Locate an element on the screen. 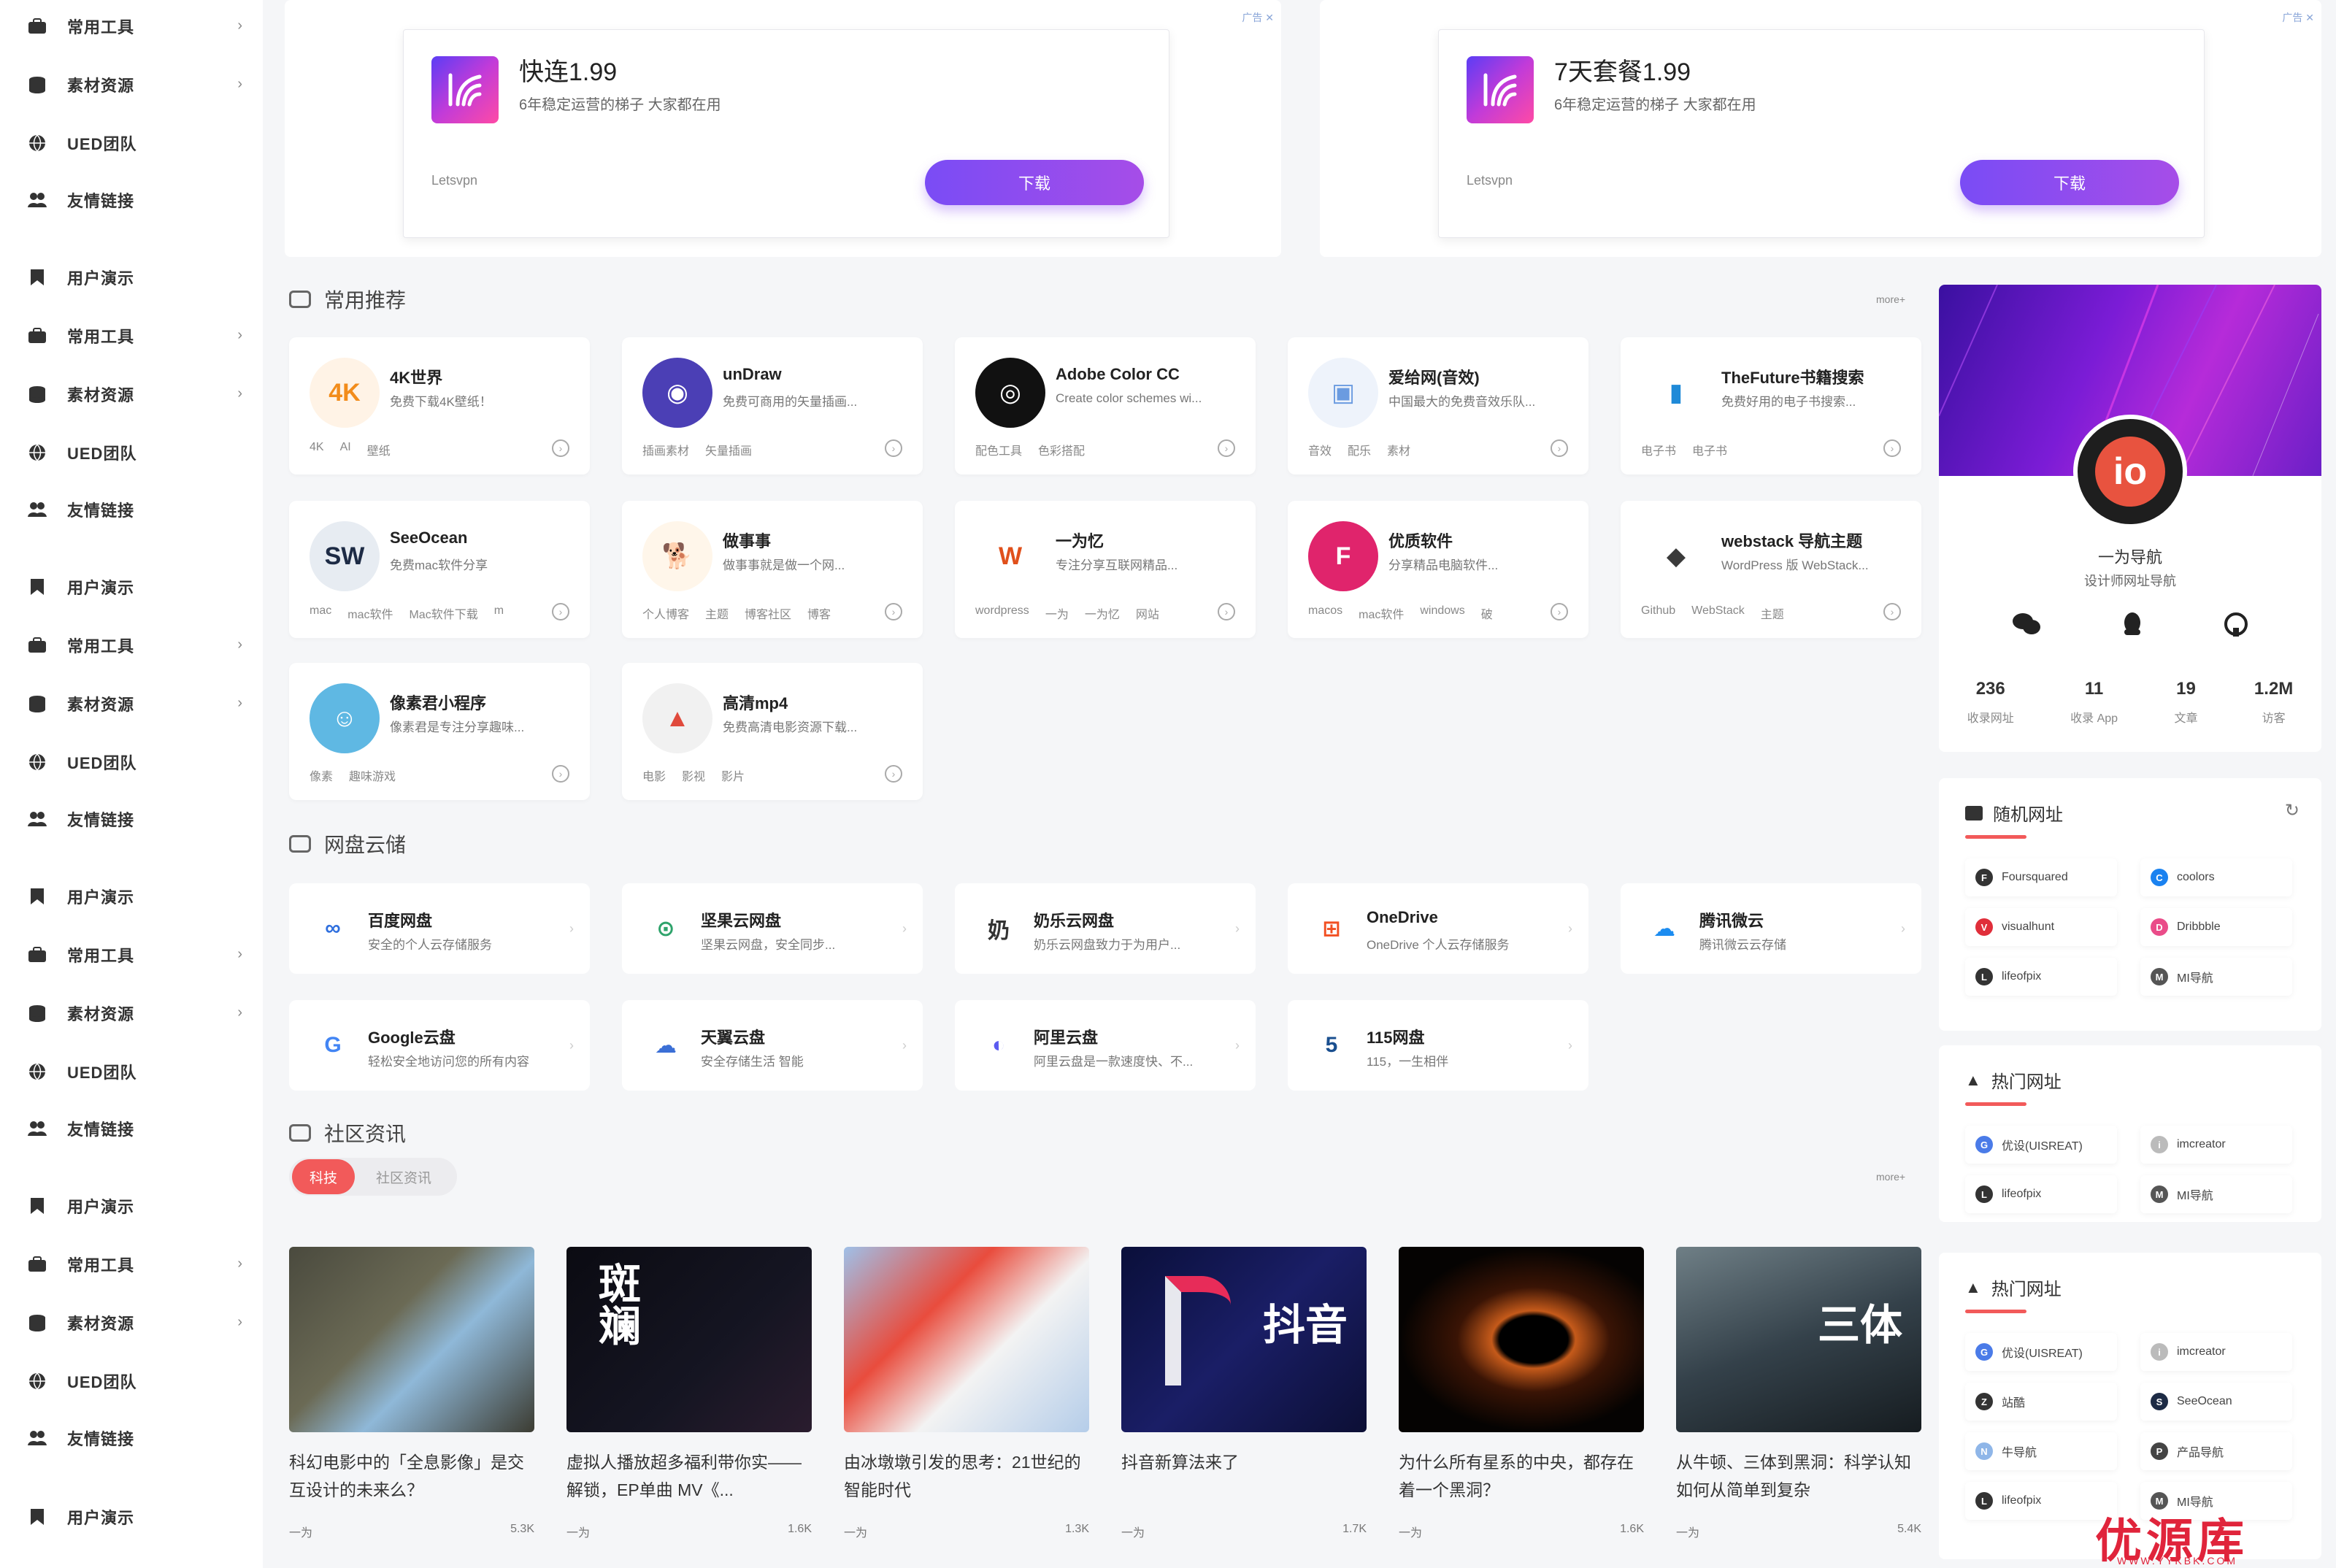 The width and height of the screenshot is (2336, 1568). site-card: ☺ 像素君小程序 像素君是专注分享趣味... 像素 趣味游戏 › is located at coordinates (439, 732).